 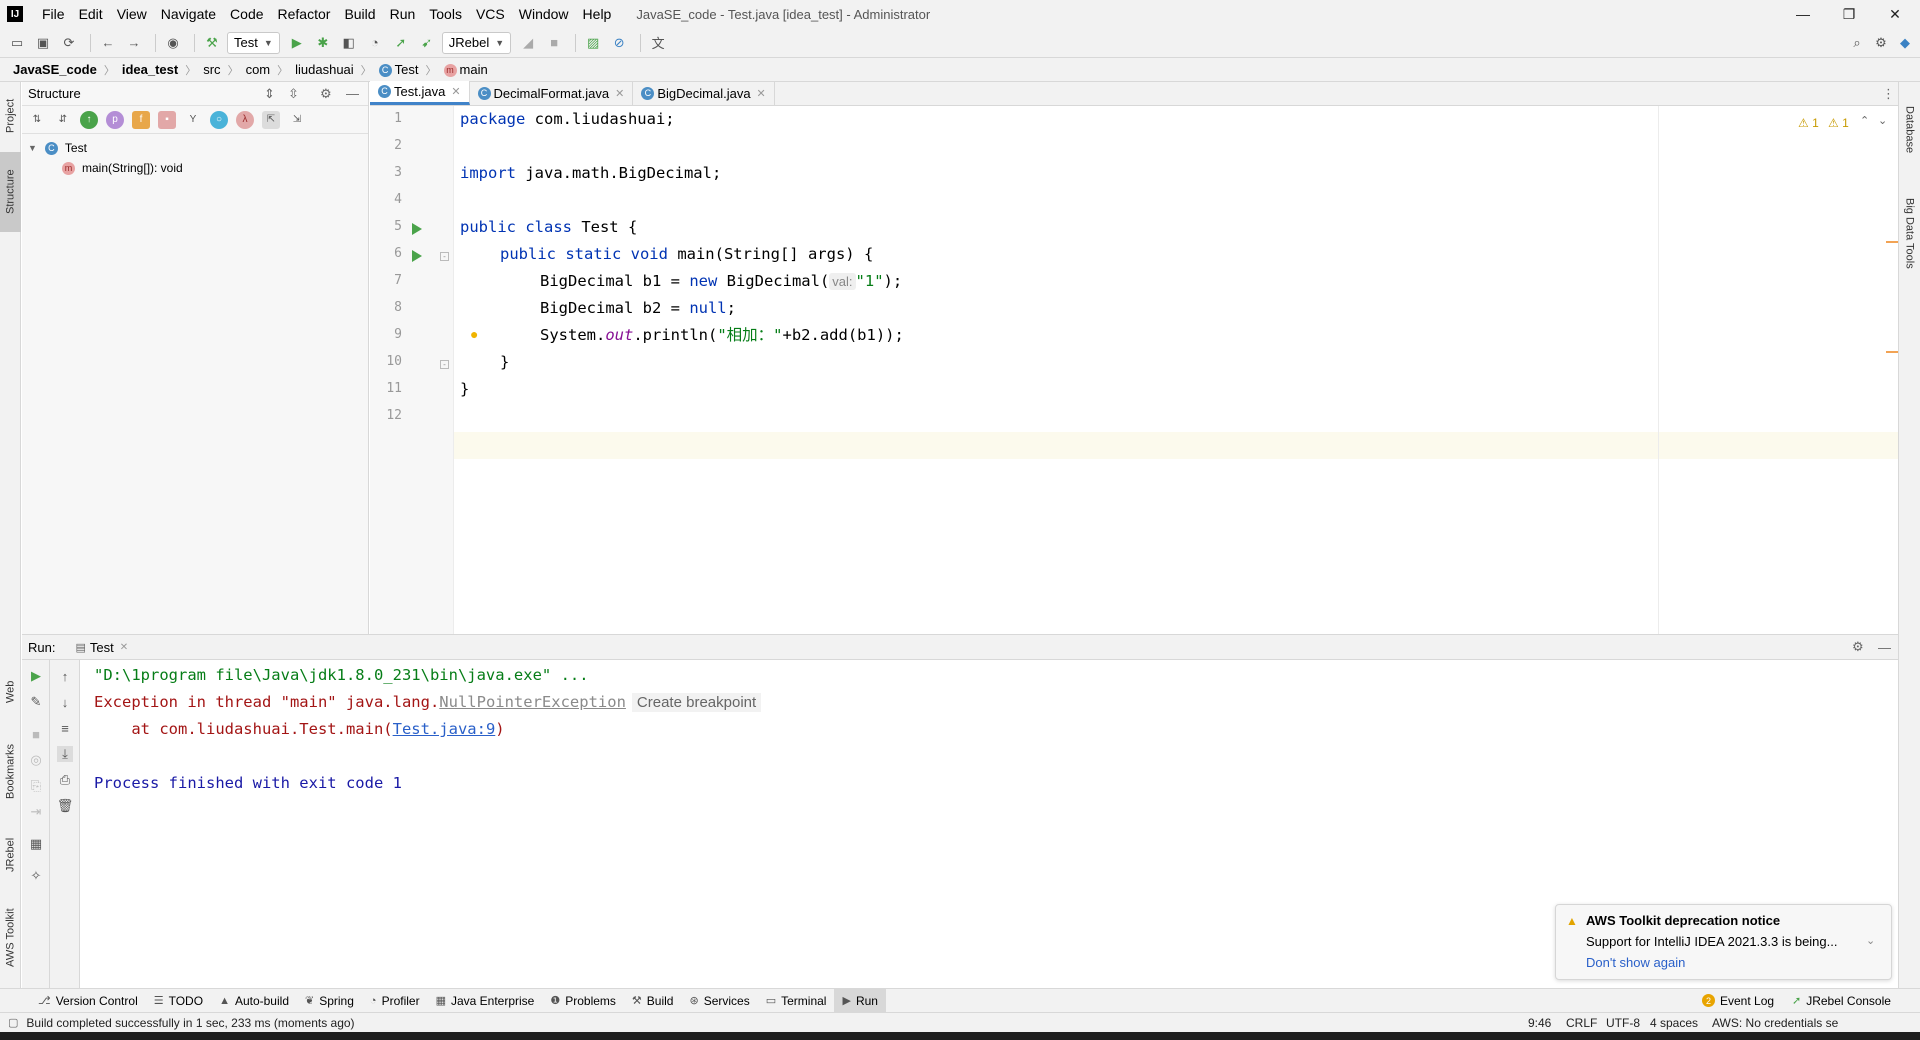 What do you see at coordinates (490, 14) in the screenshot?
I see `menu-vcs: VCS` at bounding box center [490, 14].